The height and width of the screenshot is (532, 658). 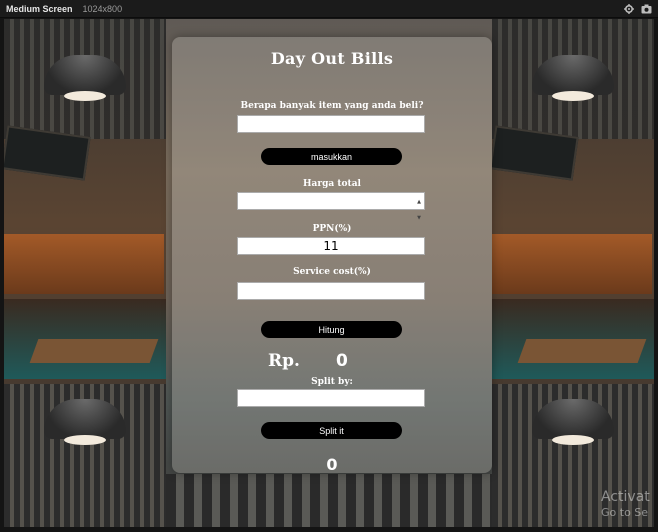 What do you see at coordinates (103, 9) in the screenshot?
I see `device-dimensions: 1024x800` at bounding box center [103, 9].